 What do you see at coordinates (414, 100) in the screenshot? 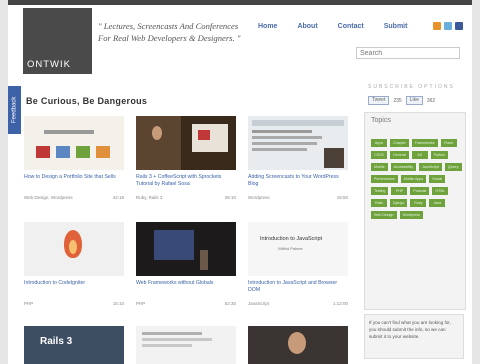
I see `like-button: Like` at bounding box center [414, 100].